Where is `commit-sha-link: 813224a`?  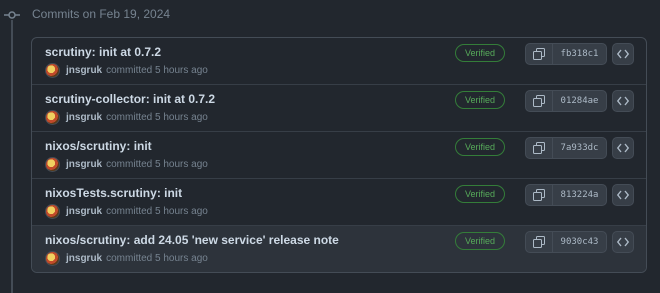
commit-sha-link: 813224a is located at coordinates (579, 195).